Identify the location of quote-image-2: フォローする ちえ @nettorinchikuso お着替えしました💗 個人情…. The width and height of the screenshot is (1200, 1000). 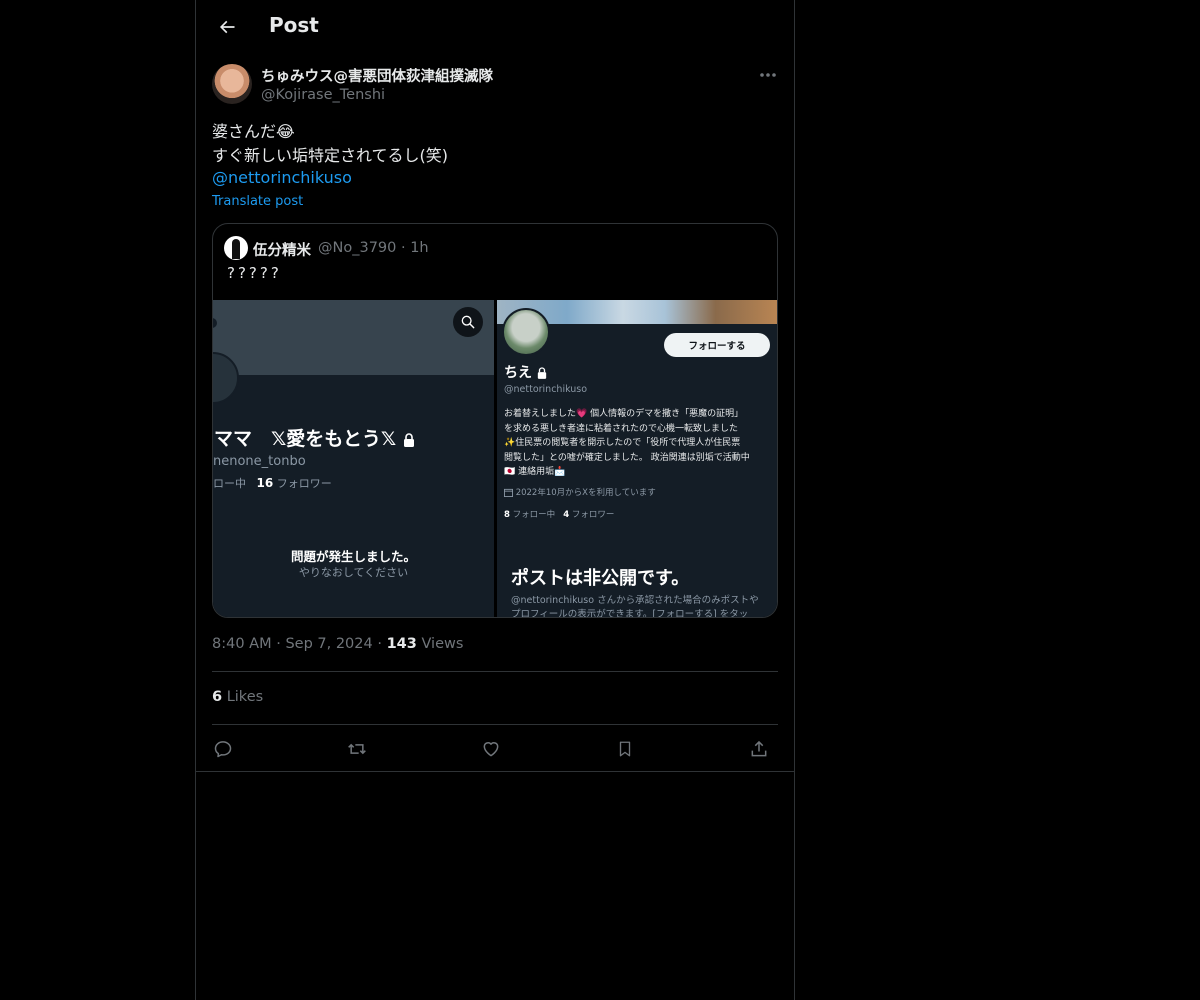
(637, 458).